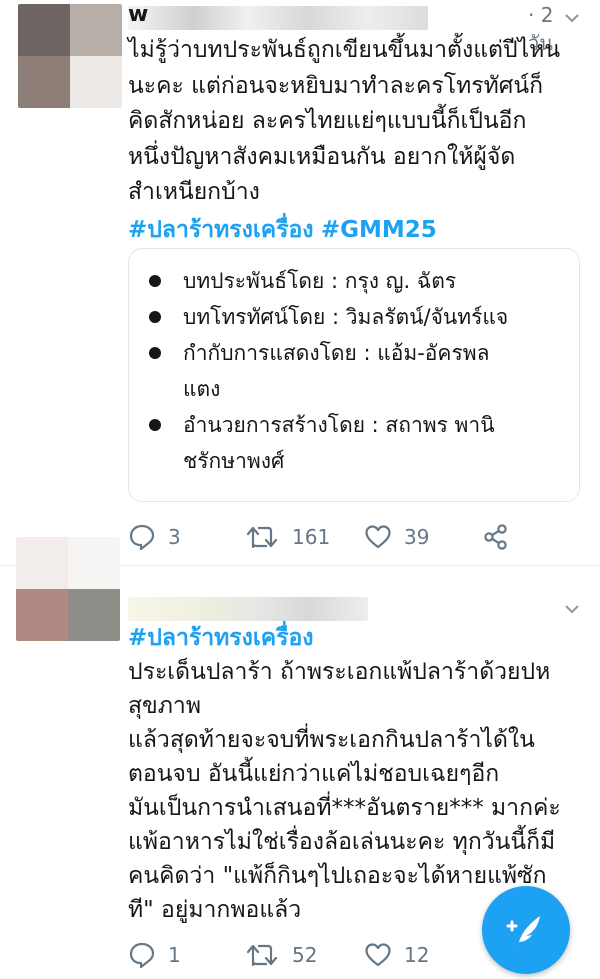 This screenshot has width=600, height=979. Describe the element at coordinates (174, 537) in the screenshot. I see `reply-count: 3` at that location.